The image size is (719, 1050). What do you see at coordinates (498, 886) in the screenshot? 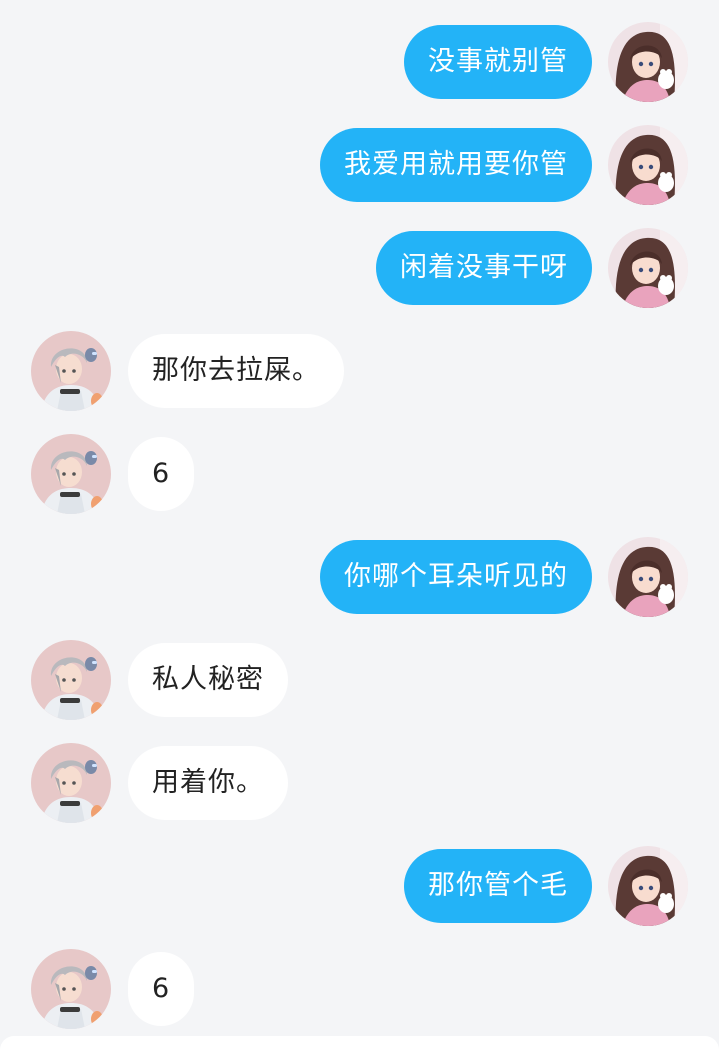
I see `message-bubble-outgoing: 那你管个毛` at bounding box center [498, 886].